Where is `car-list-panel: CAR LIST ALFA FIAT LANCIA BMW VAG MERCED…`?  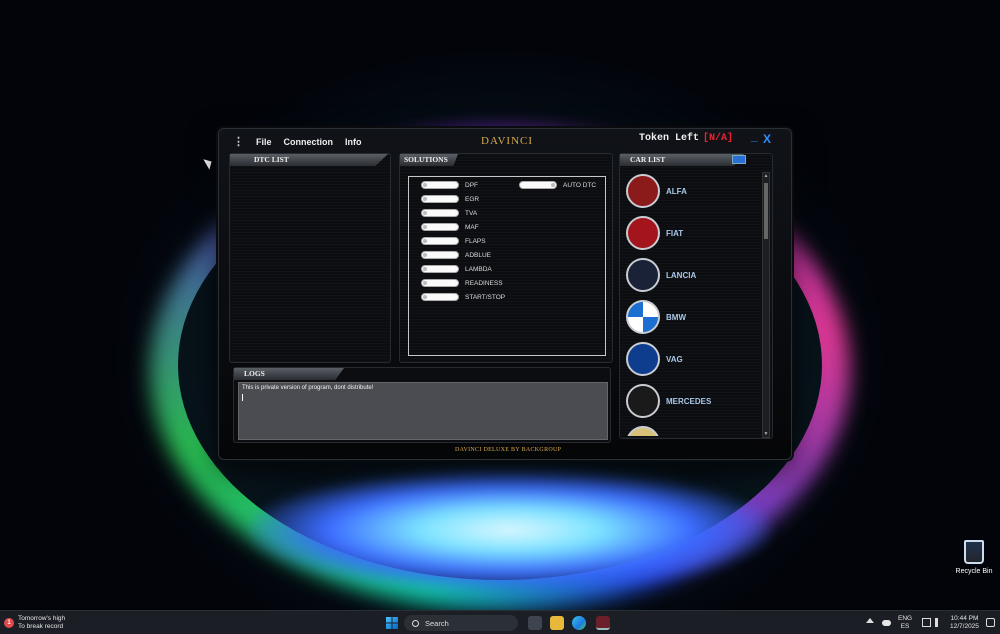
car-list-panel: CAR LIST ALFA FIAT LANCIA BMW VAG MERCED… is located at coordinates (696, 296).